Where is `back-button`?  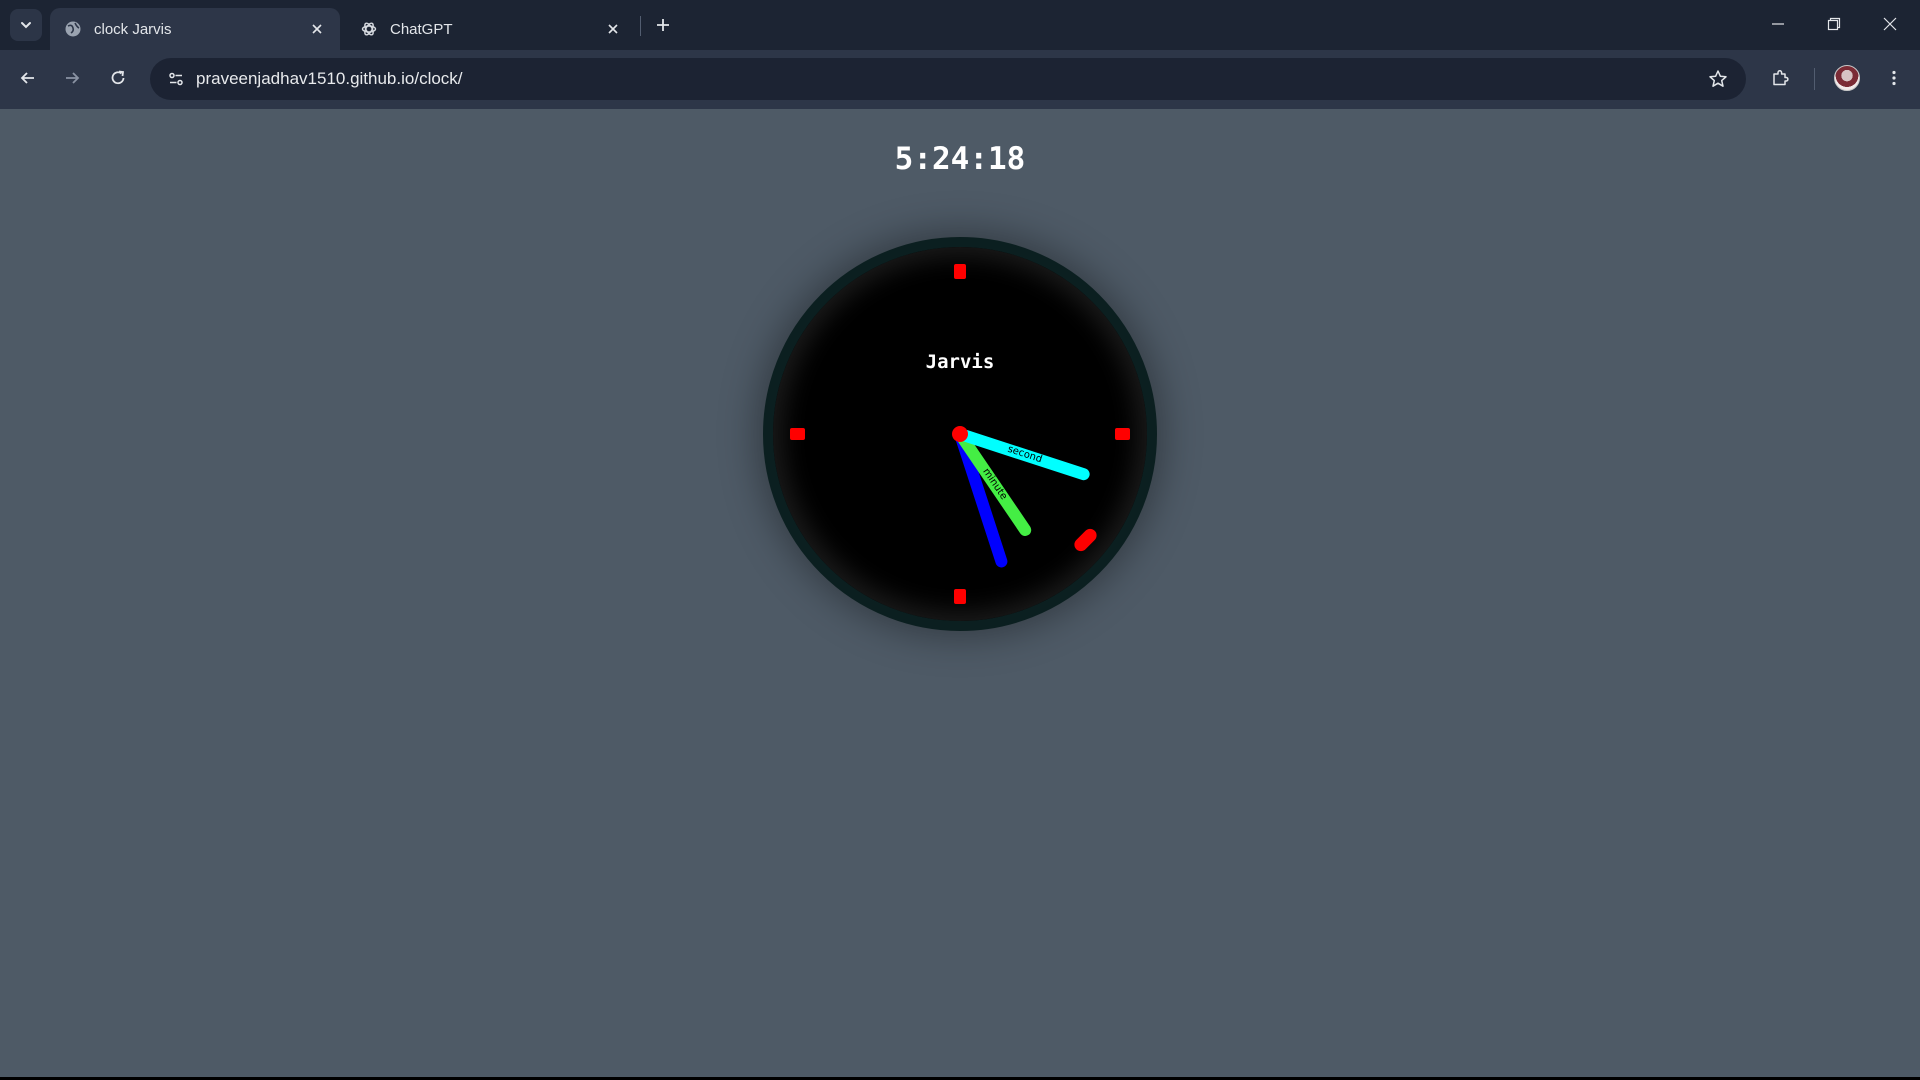 back-button is located at coordinates (28, 78).